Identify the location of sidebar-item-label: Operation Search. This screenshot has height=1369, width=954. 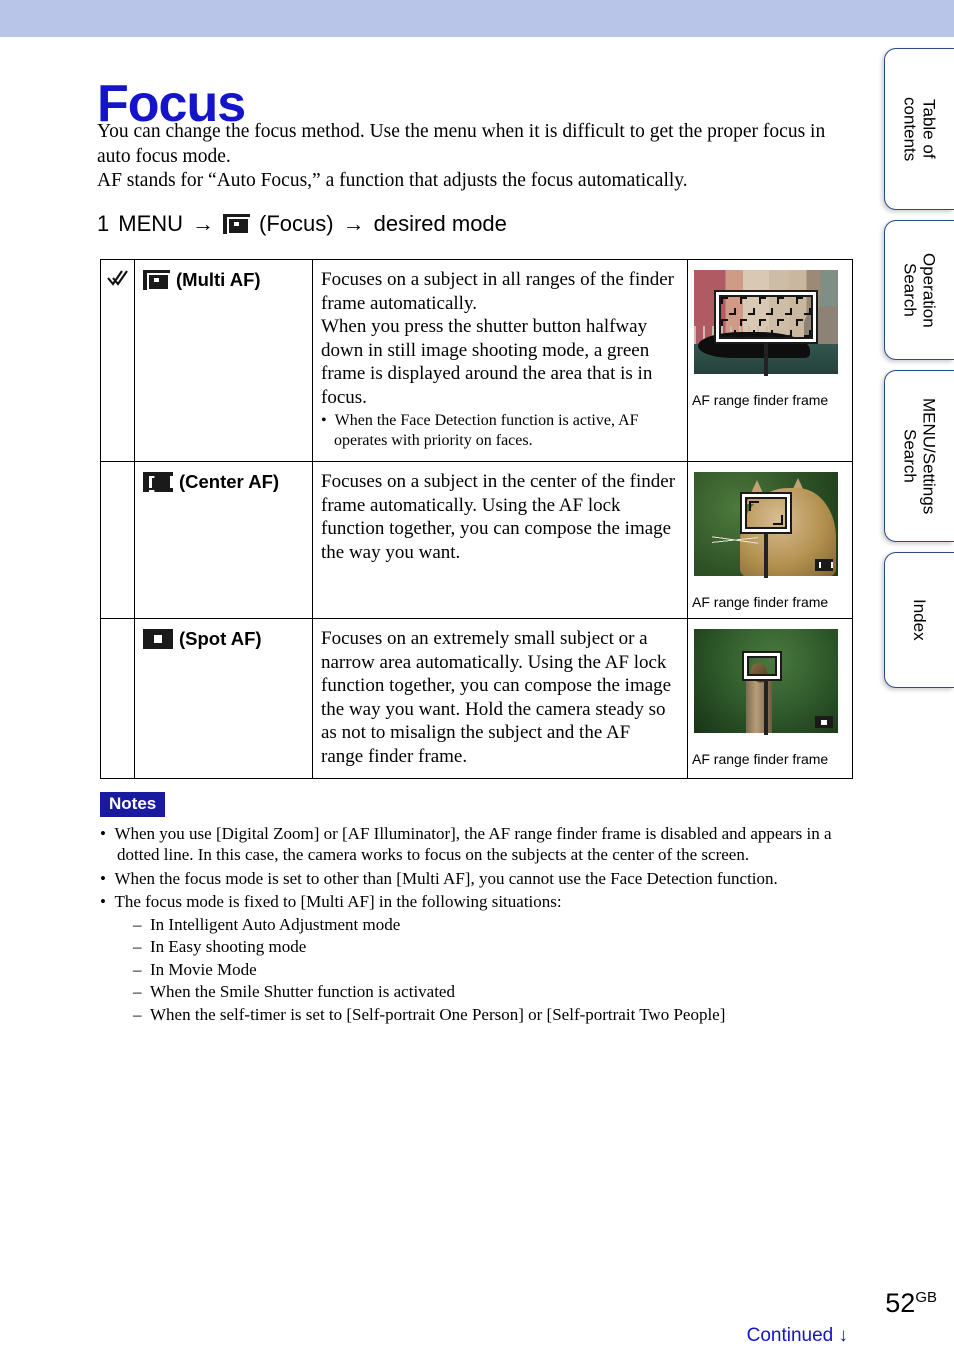
(919, 290).